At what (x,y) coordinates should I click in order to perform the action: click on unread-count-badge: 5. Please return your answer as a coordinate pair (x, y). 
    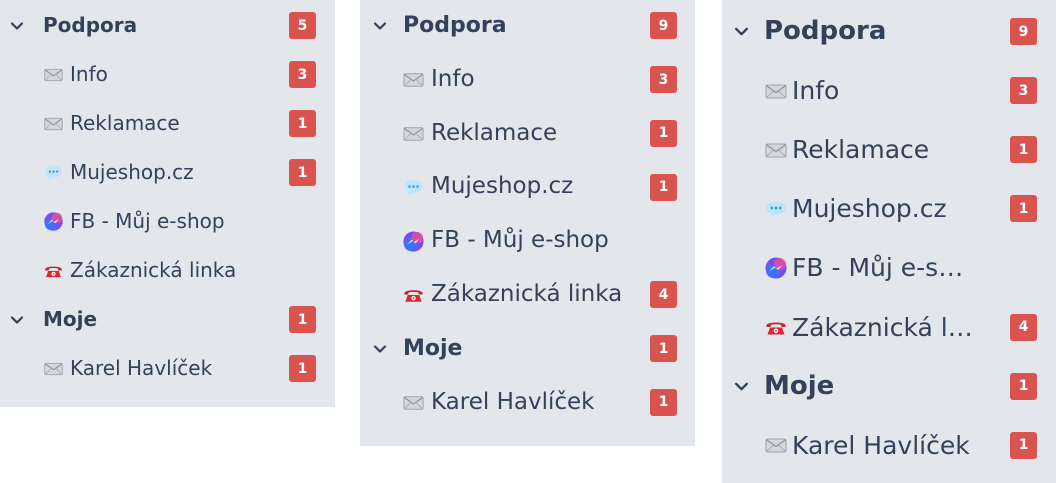
    Looking at the image, I should click on (302, 25).